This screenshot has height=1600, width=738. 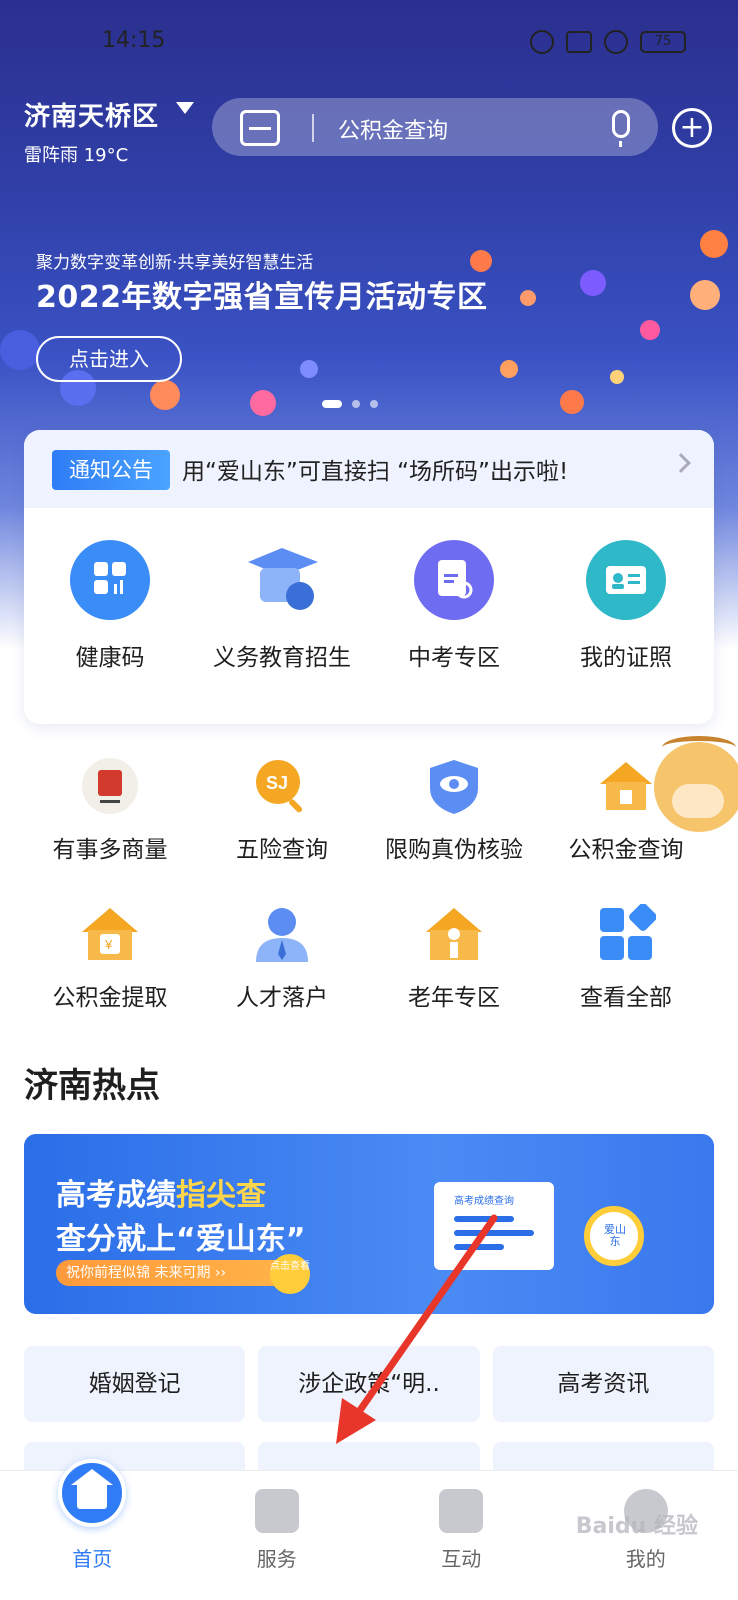 What do you see at coordinates (692, 128) in the screenshot?
I see `add-icon: +` at bounding box center [692, 128].